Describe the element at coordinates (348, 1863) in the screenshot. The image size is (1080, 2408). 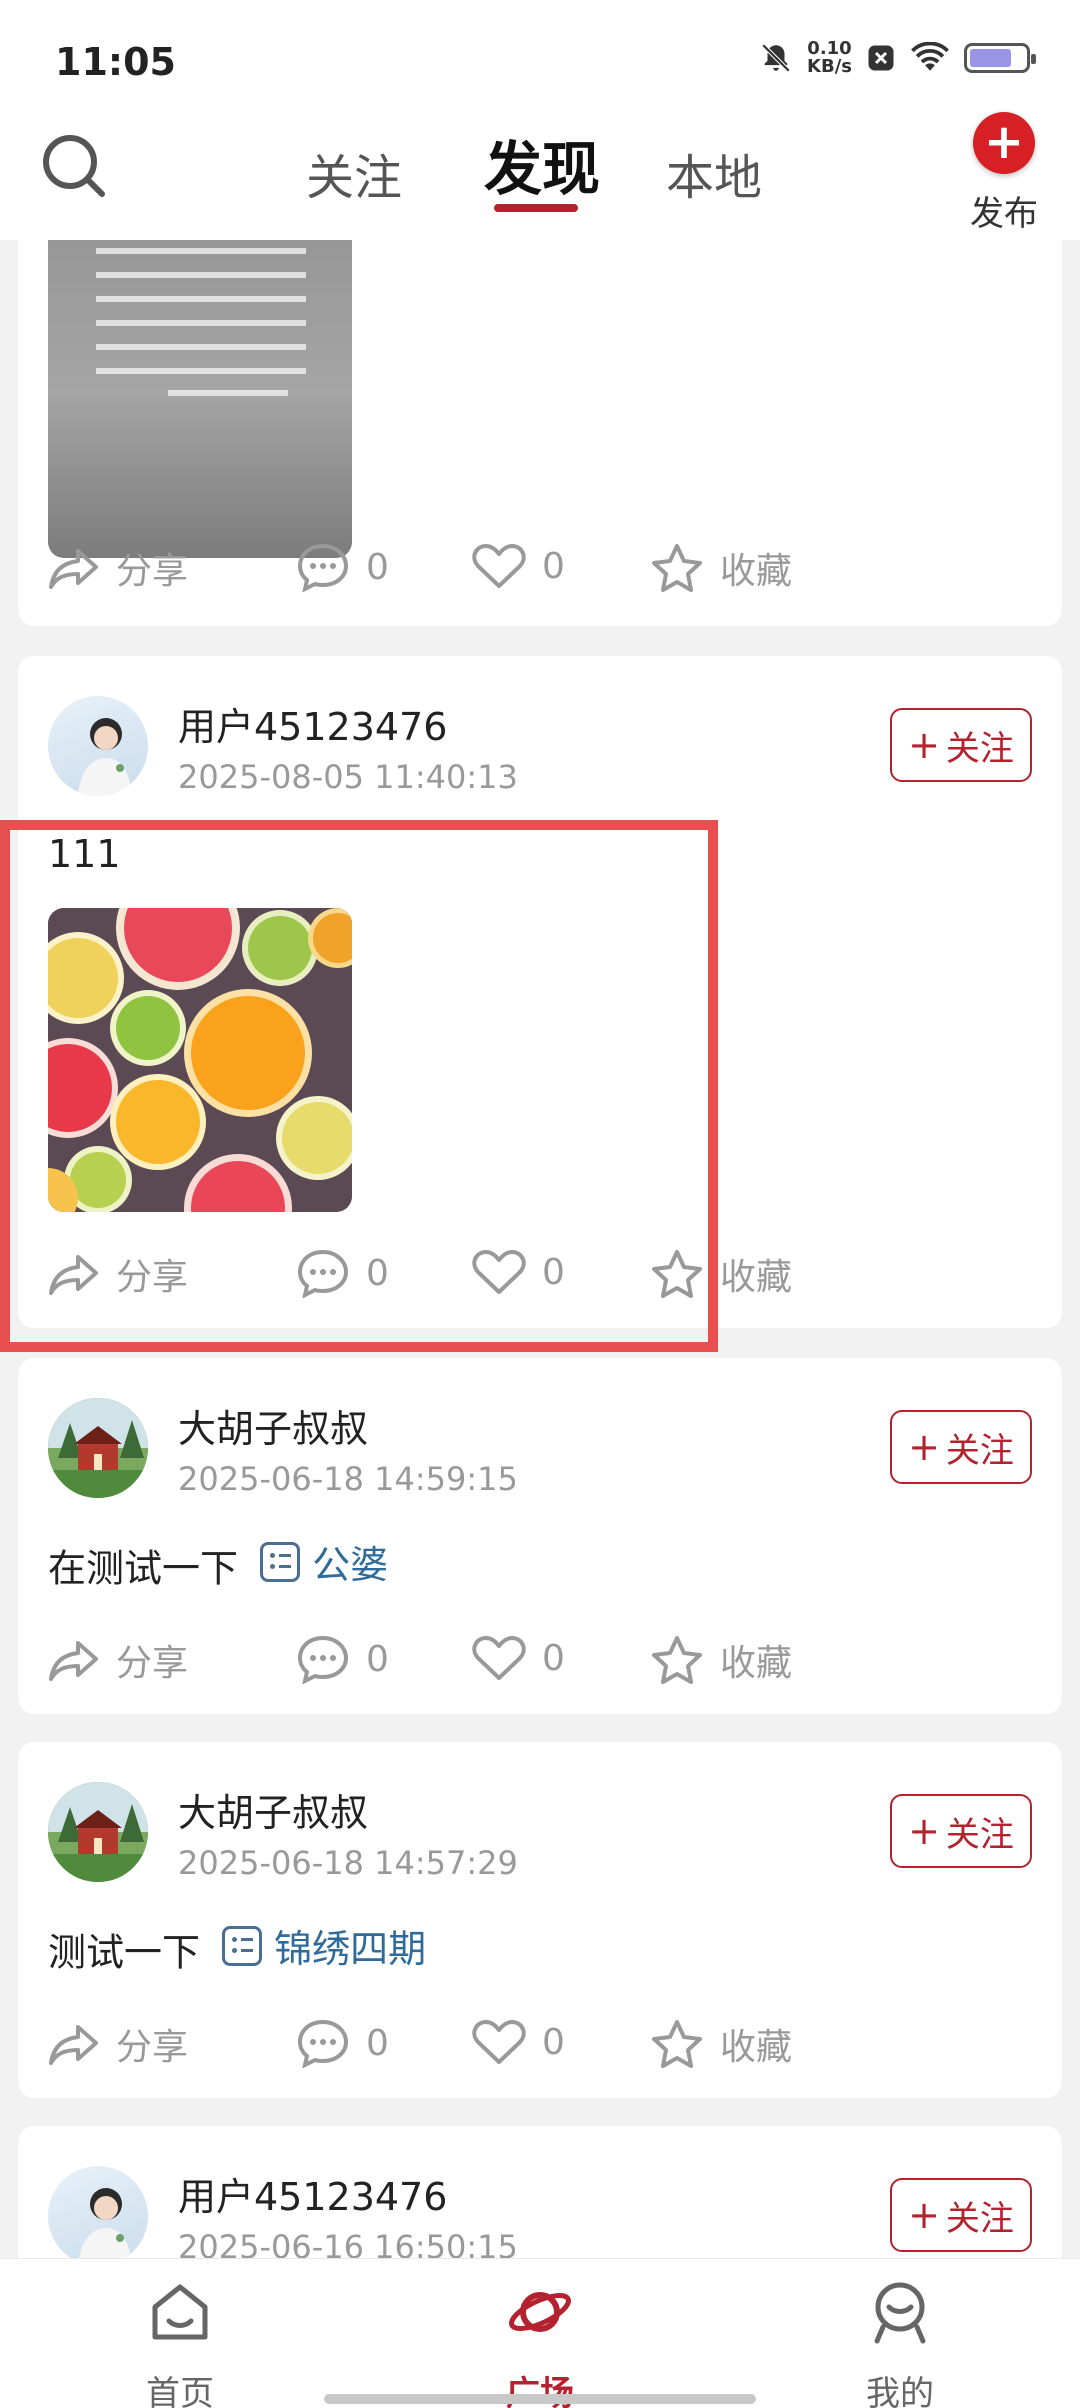
I see `post-date: 2025-06-18 14:57:29` at that location.